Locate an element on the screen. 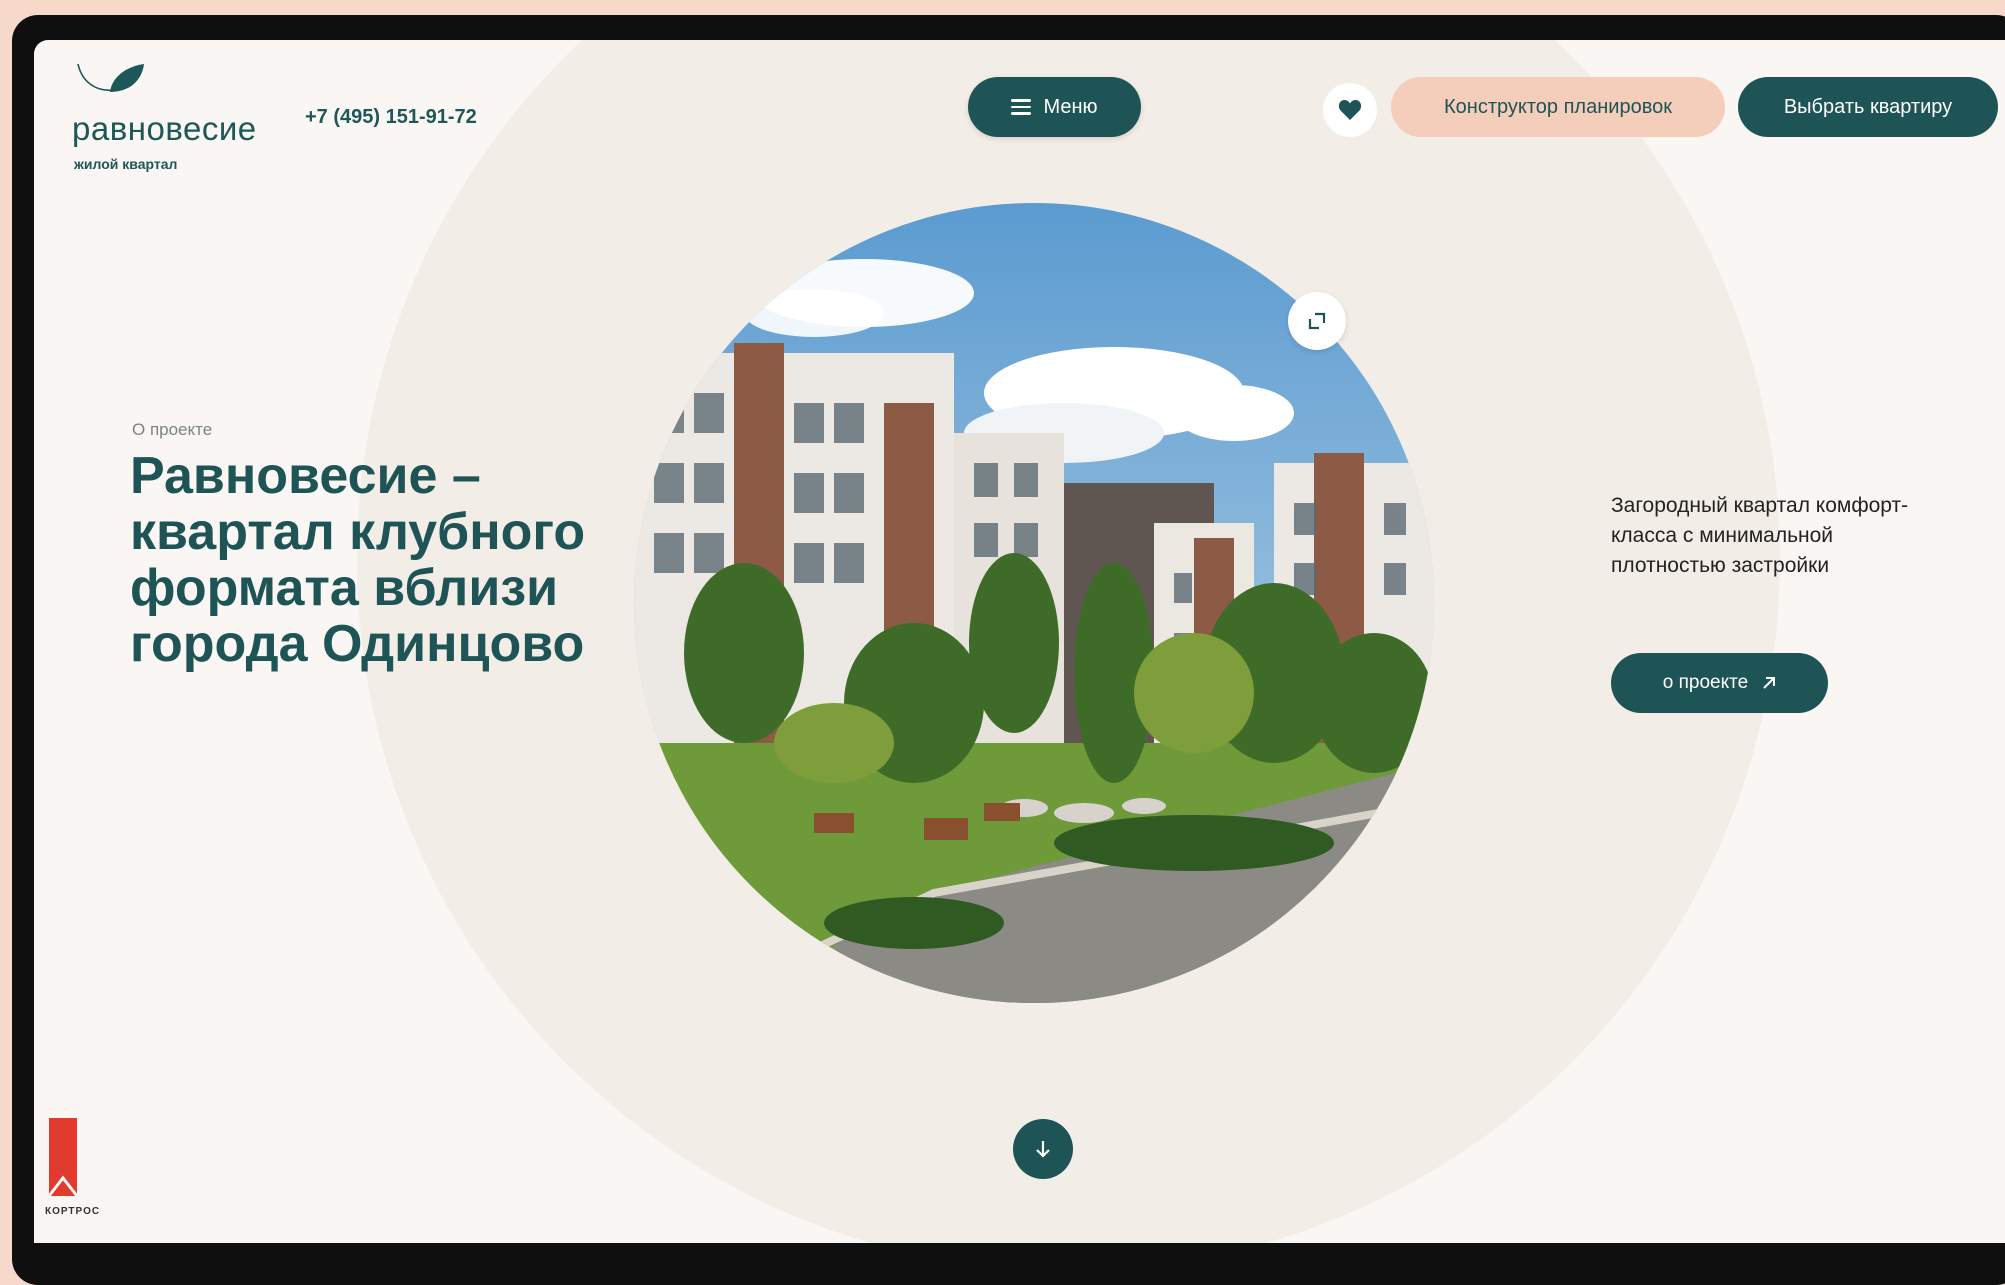 This screenshot has height=1285, width=2005. arrow-down-icon is located at coordinates (1043, 1149).